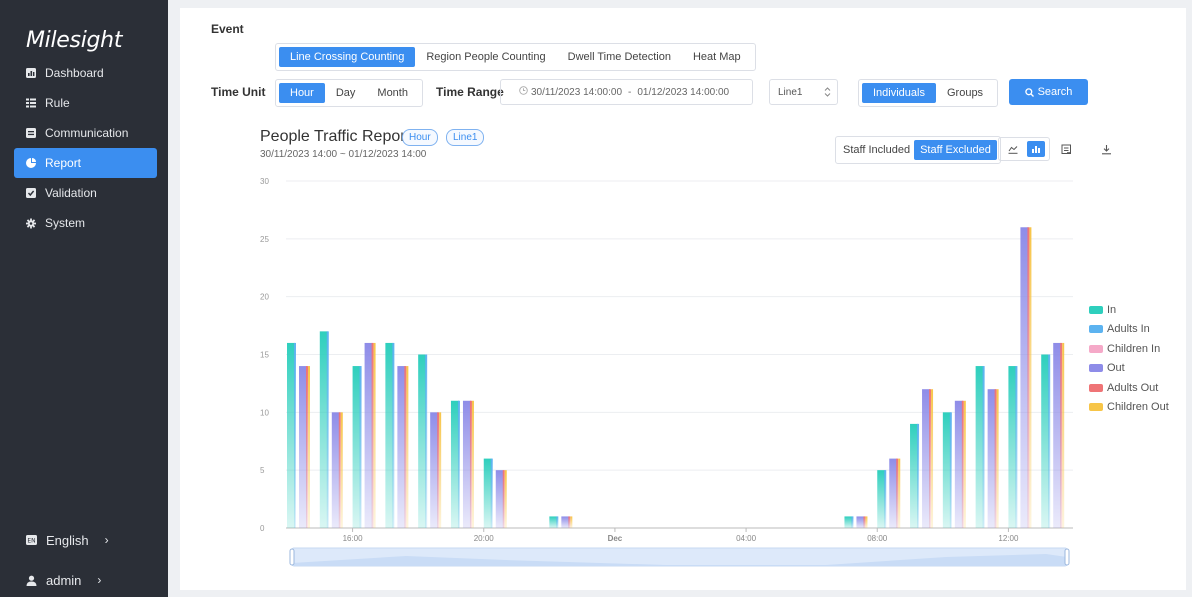  Describe the element at coordinates (67, 540) in the screenshot. I see `language-label: English` at that location.